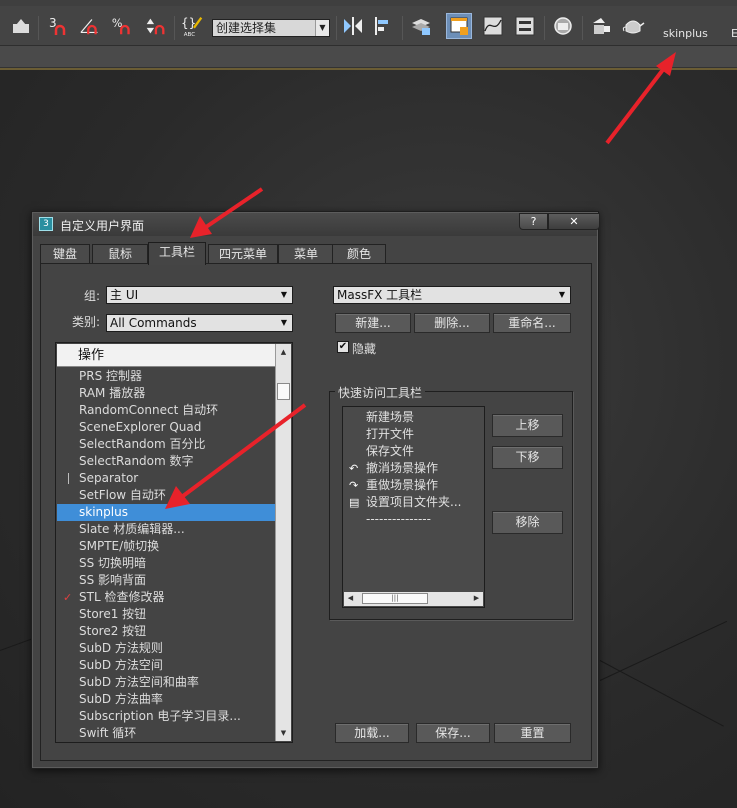  I want to click on scroll-up-icon: ▲, so click(283, 352).